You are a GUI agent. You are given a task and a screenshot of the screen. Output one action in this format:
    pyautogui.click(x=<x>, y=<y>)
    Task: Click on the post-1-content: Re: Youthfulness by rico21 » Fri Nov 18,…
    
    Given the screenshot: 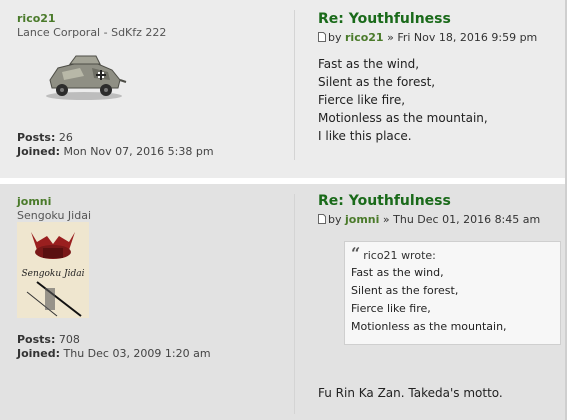 What is the action you would take?
    pyautogui.click(x=440, y=77)
    